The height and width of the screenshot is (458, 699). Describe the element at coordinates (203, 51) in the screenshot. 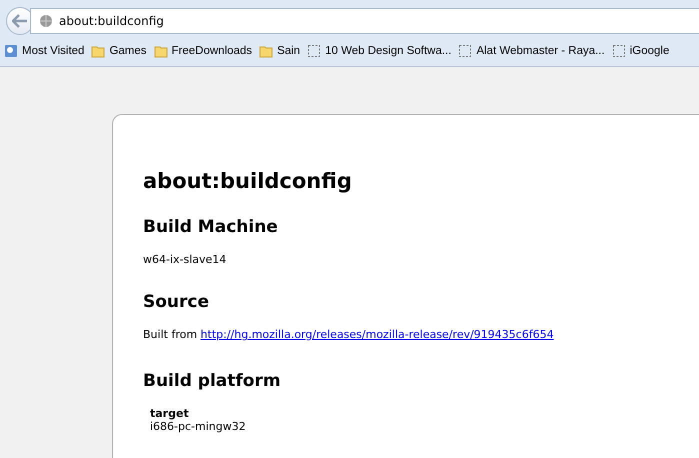

I see `bookmark-link: FreeDownloads` at that location.